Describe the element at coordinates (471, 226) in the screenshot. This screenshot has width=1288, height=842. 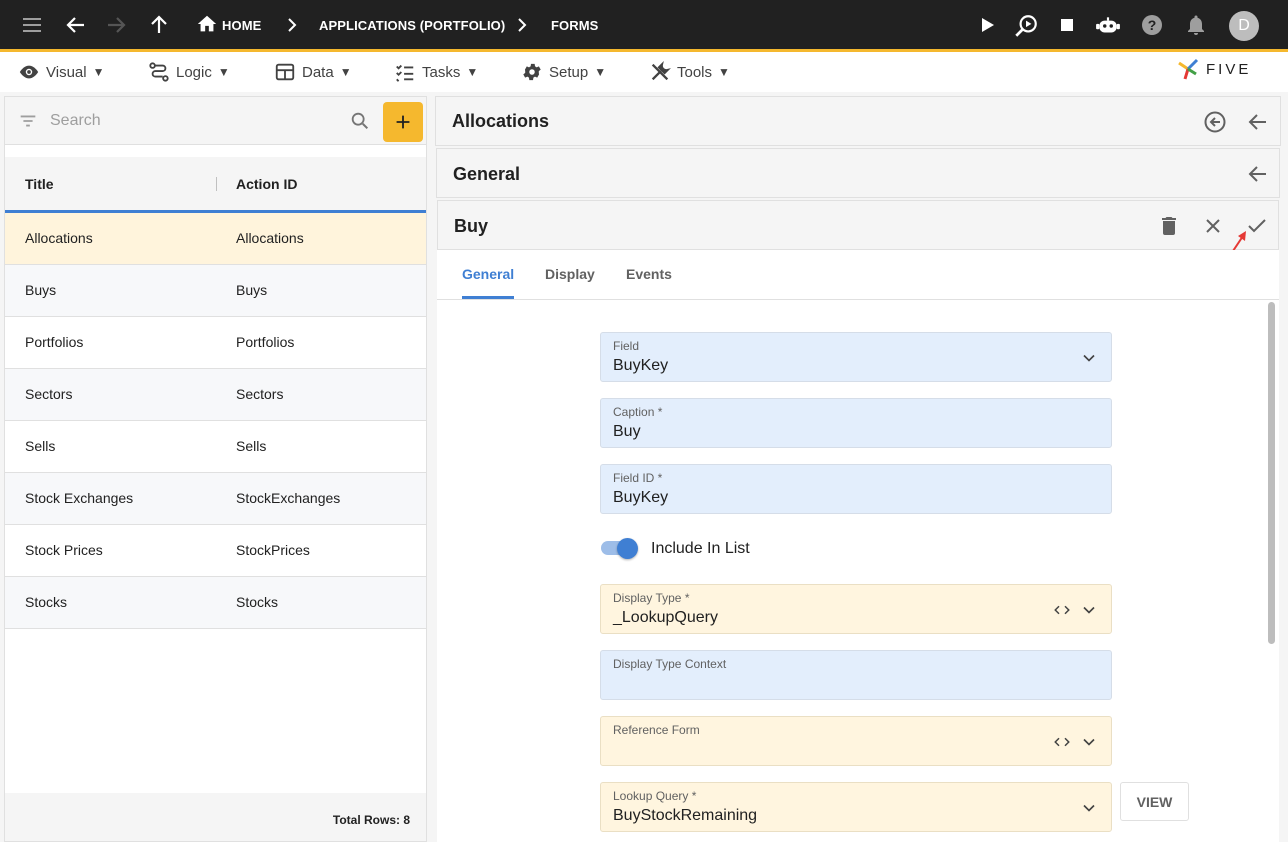
I see `record-title: Buy` at that location.